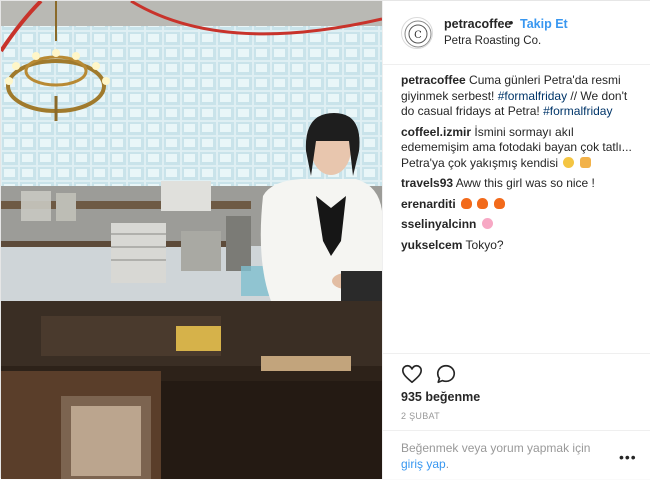 This screenshot has width=650, height=480. I want to click on comment-item: yukselcem Tokyo?, so click(521, 246).